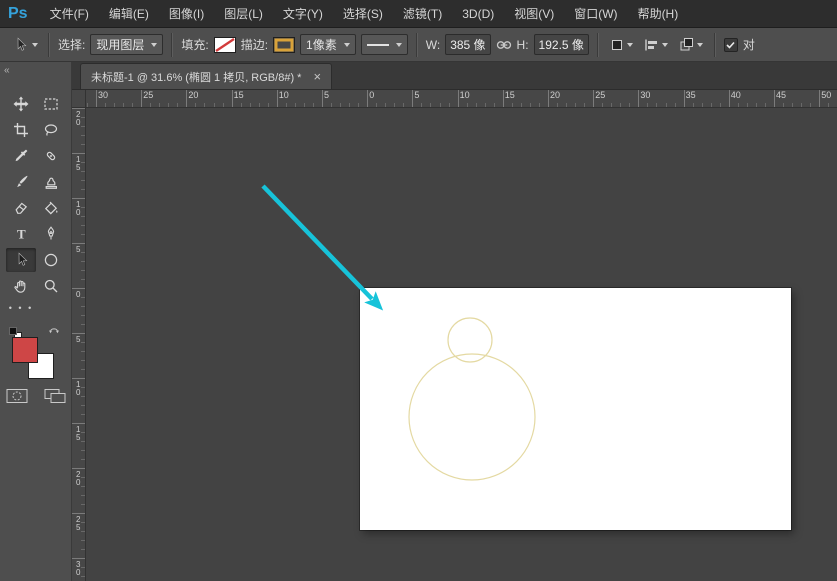  What do you see at coordinates (51, 182) in the screenshot?
I see `clone-stamp-tool` at bounding box center [51, 182].